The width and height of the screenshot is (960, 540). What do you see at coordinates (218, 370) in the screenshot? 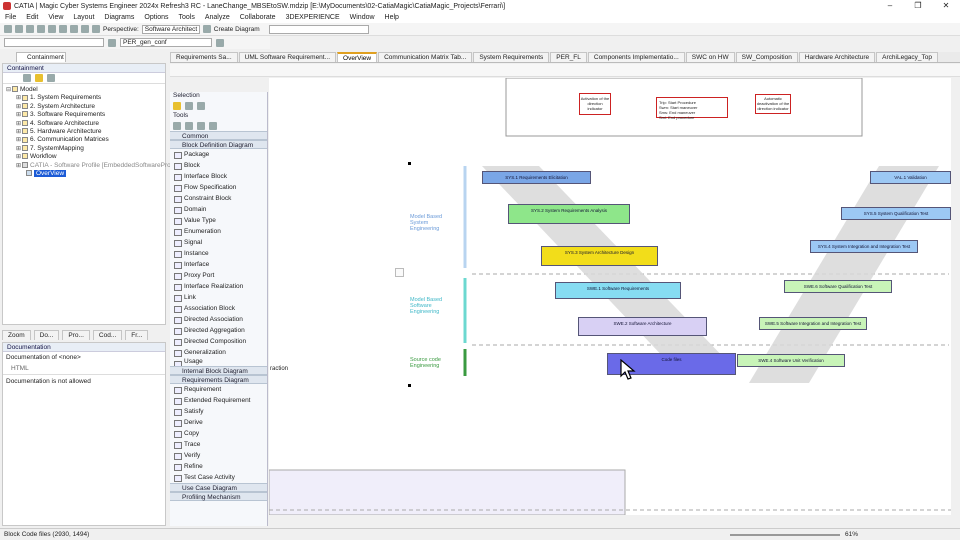
I see `palette-section-ibd: Internal Block Diagram` at bounding box center [218, 370].